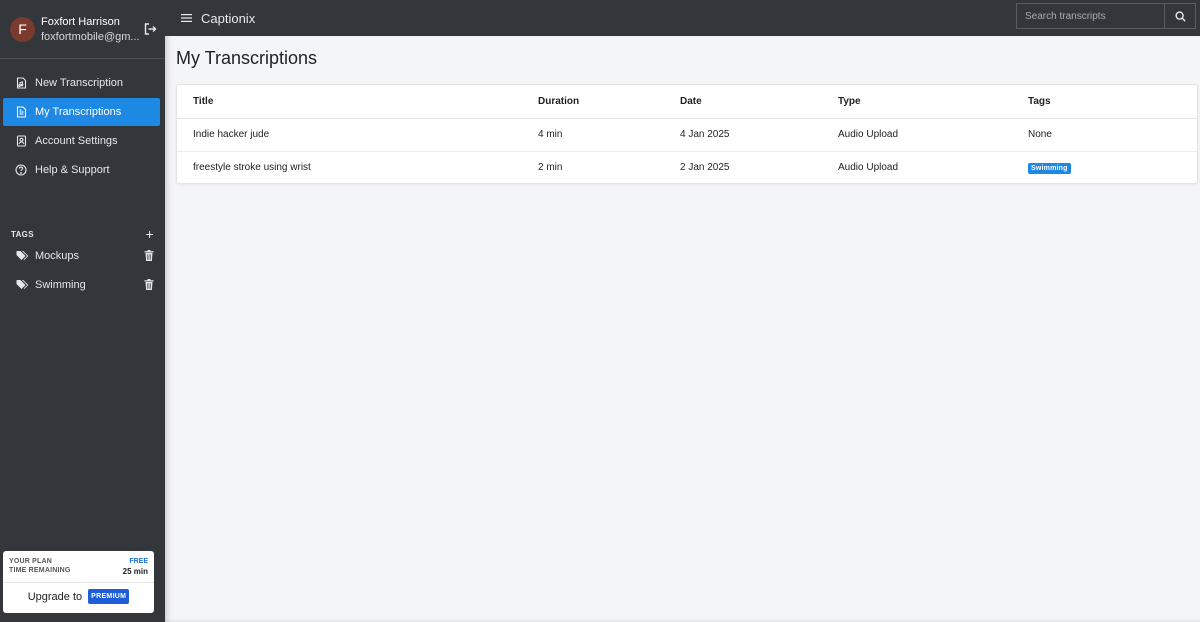  I want to click on cell-duration: 2 min, so click(550, 168).